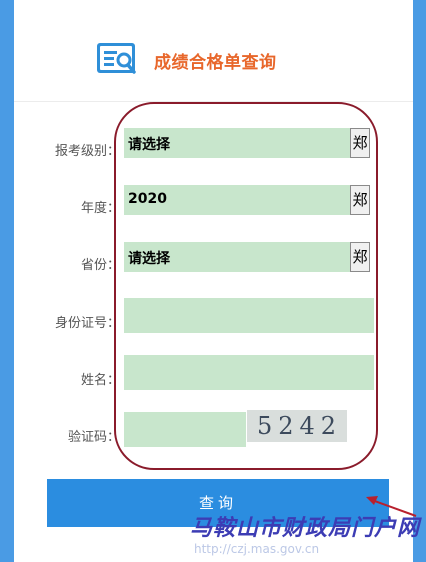 This screenshot has width=426, height=562. I want to click on page-title: 成绩合格单查询, so click(215, 63).